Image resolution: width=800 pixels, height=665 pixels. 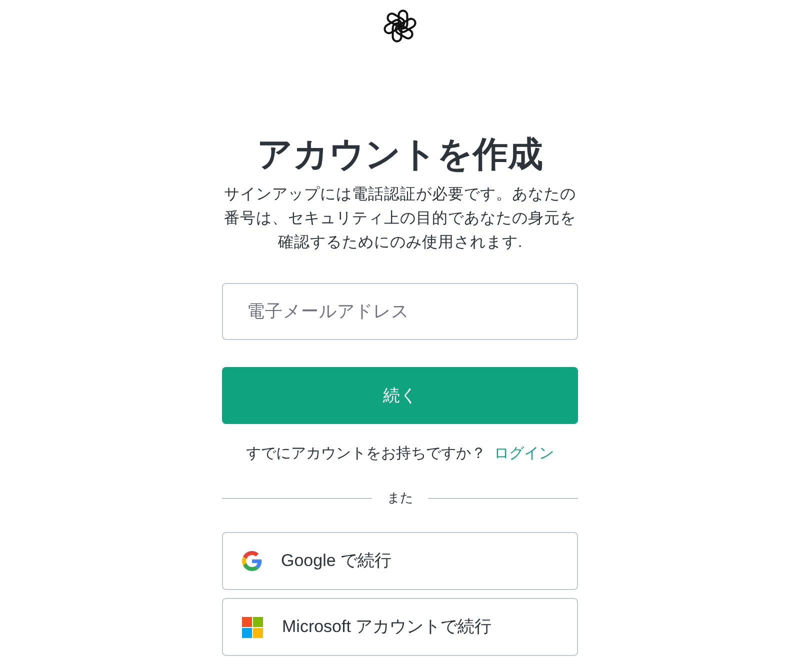 I want to click on description-text: サインアップには電話認証が必要です。あなたの番号は、セキュリティ上の目的であなたの身元を確認するためにのみ使用されます., so click(x=400, y=219).